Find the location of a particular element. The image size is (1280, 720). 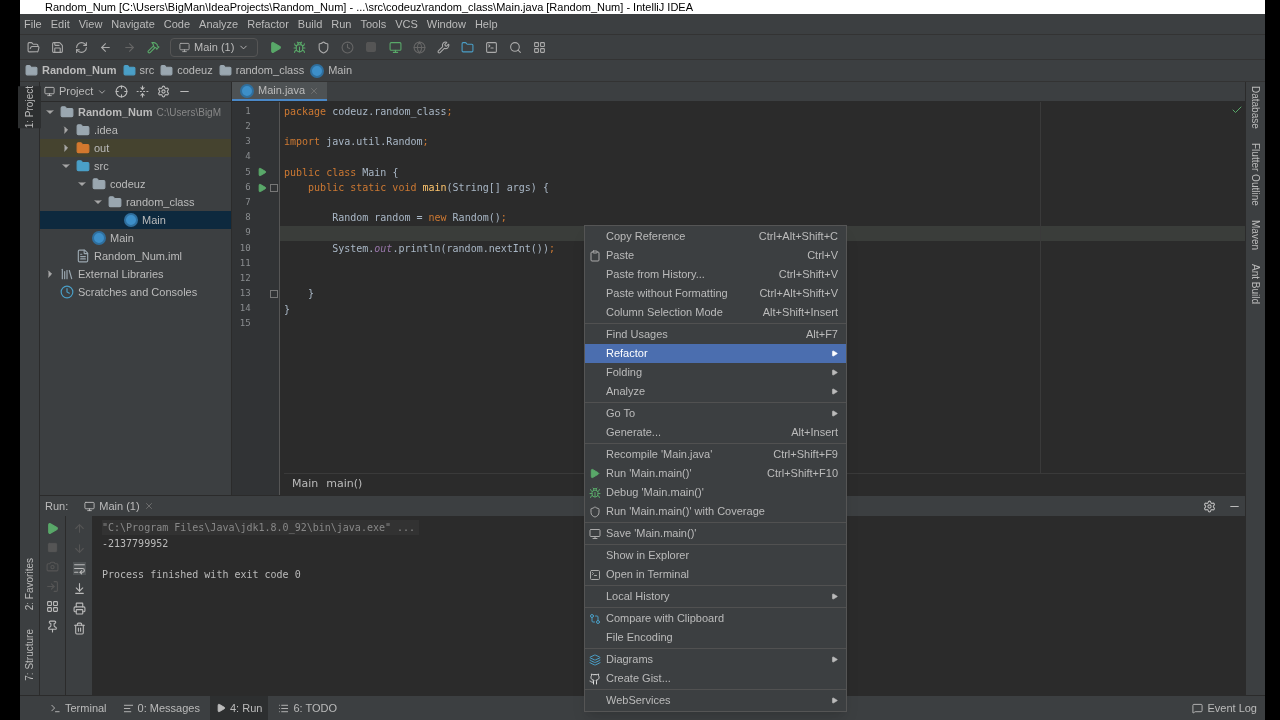

tool-window-tab: Maven is located at coordinates (1255, 234).